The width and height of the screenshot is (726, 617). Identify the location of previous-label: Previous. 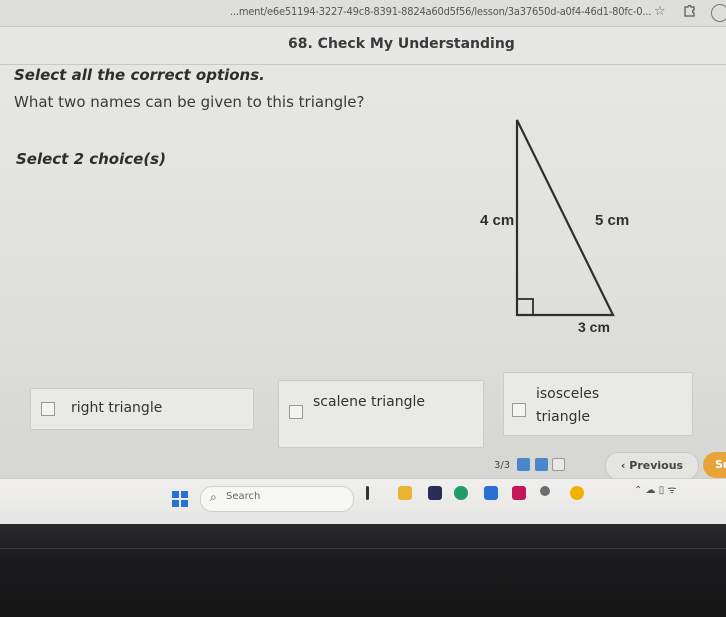
(656, 465).